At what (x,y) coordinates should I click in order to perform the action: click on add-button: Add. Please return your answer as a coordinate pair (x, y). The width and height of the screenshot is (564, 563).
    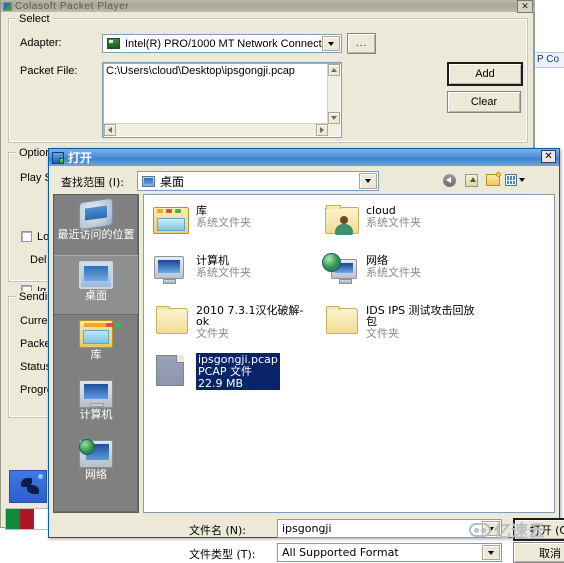
    Looking at the image, I should click on (485, 74).